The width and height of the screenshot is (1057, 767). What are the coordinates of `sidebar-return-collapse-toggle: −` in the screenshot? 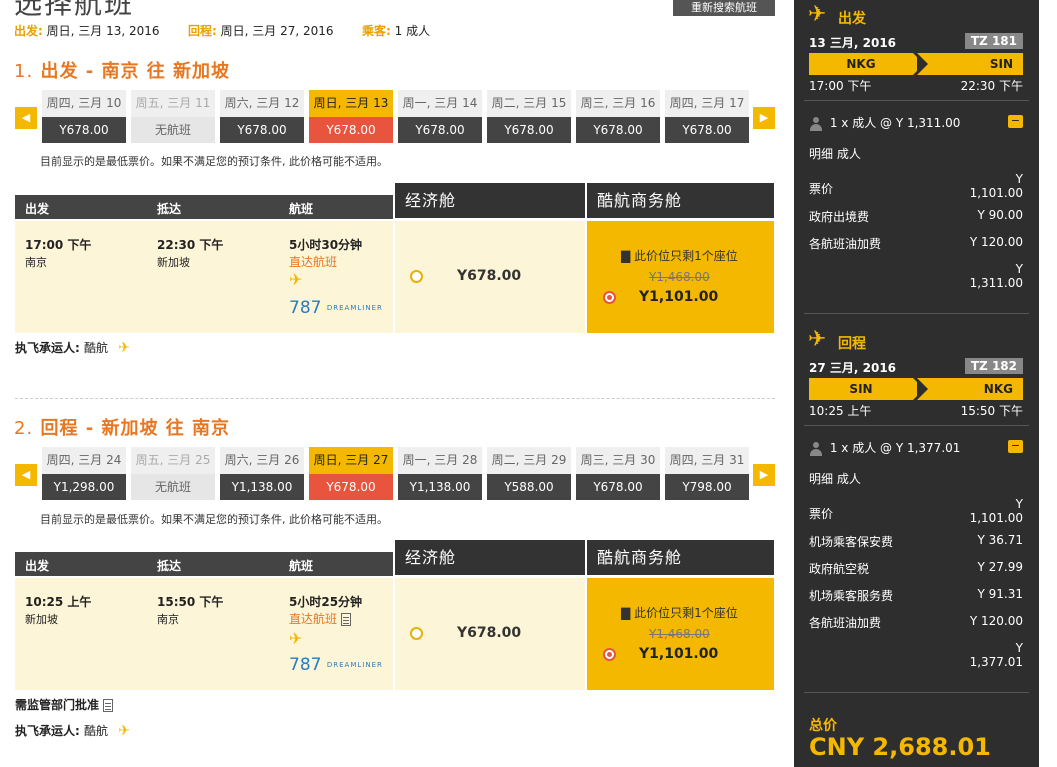 It's located at (1015, 446).